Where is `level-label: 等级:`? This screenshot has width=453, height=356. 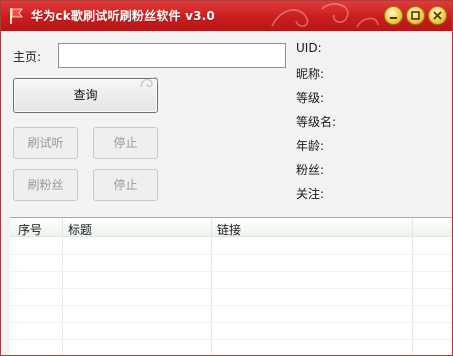
level-label: 等级: is located at coordinates (310, 98).